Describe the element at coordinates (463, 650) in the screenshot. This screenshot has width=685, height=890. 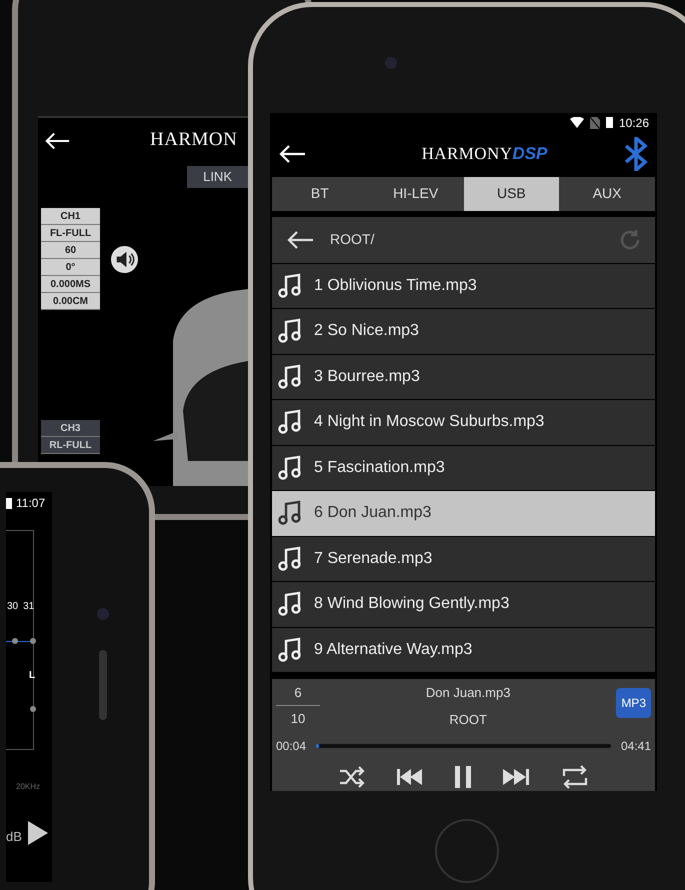
I see `track-row: 9 Alternative Way.mp3` at that location.